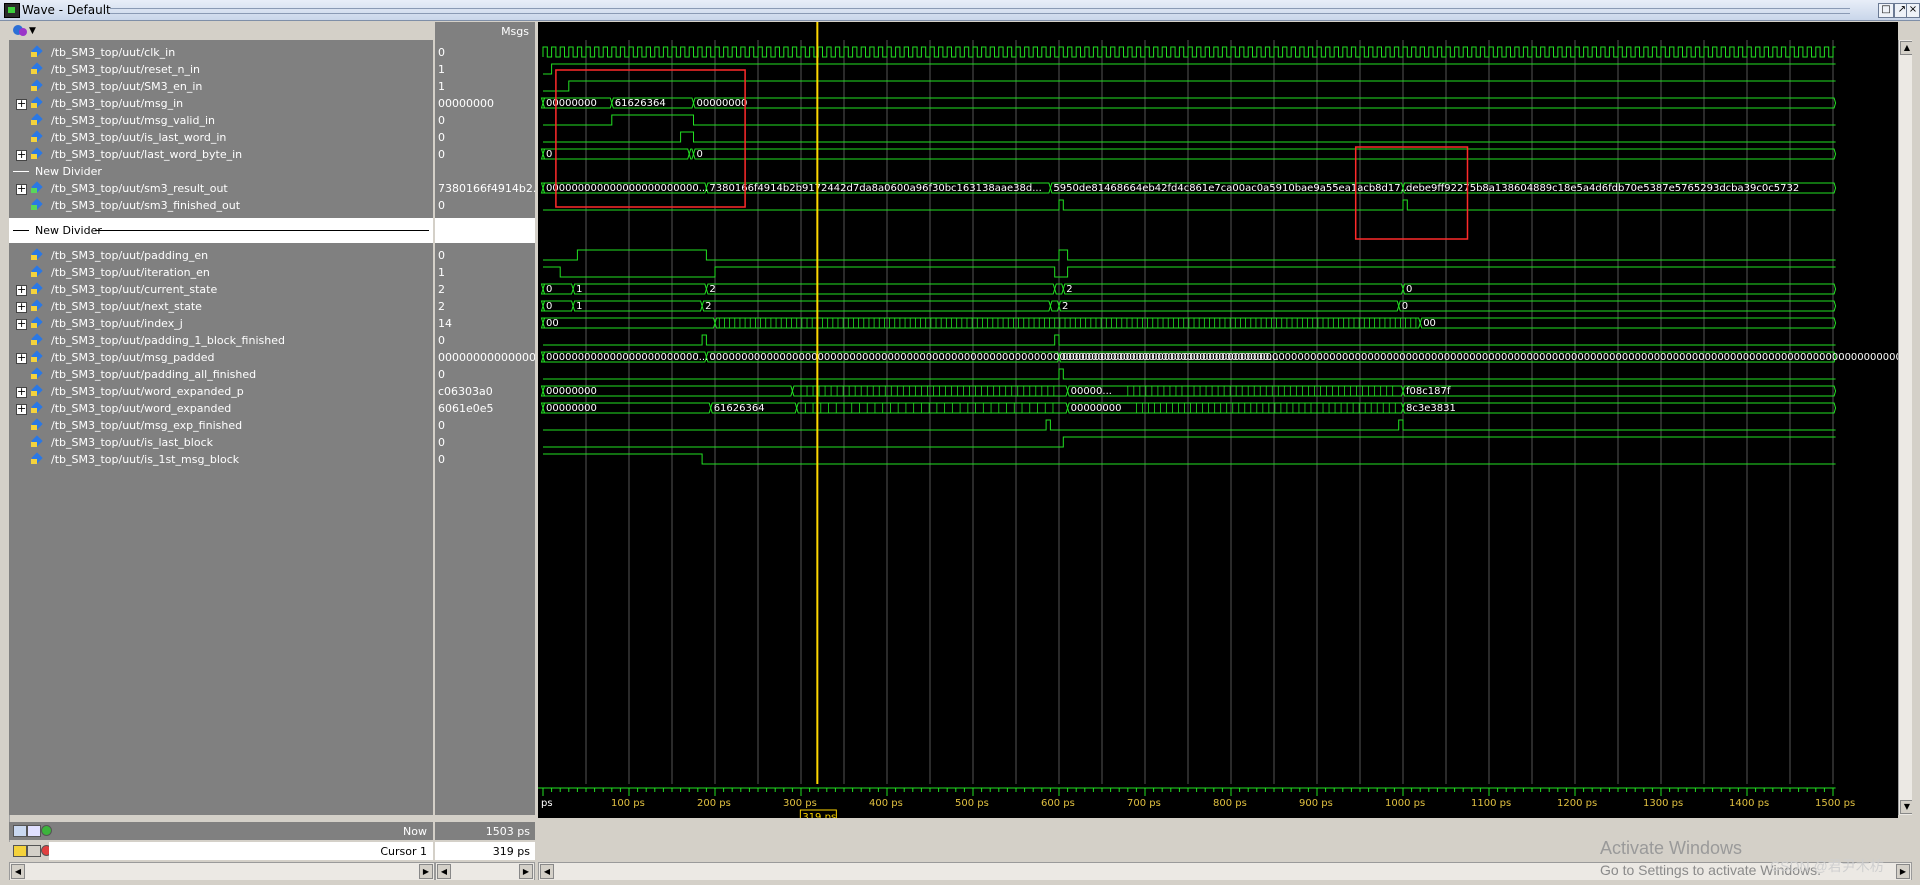 The height and width of the screenshot is (885, 1920). What do you see at coordinates (34, 851) in the screenshot?
I see `edit-cursor-icon` at bounding box center [34, 851].